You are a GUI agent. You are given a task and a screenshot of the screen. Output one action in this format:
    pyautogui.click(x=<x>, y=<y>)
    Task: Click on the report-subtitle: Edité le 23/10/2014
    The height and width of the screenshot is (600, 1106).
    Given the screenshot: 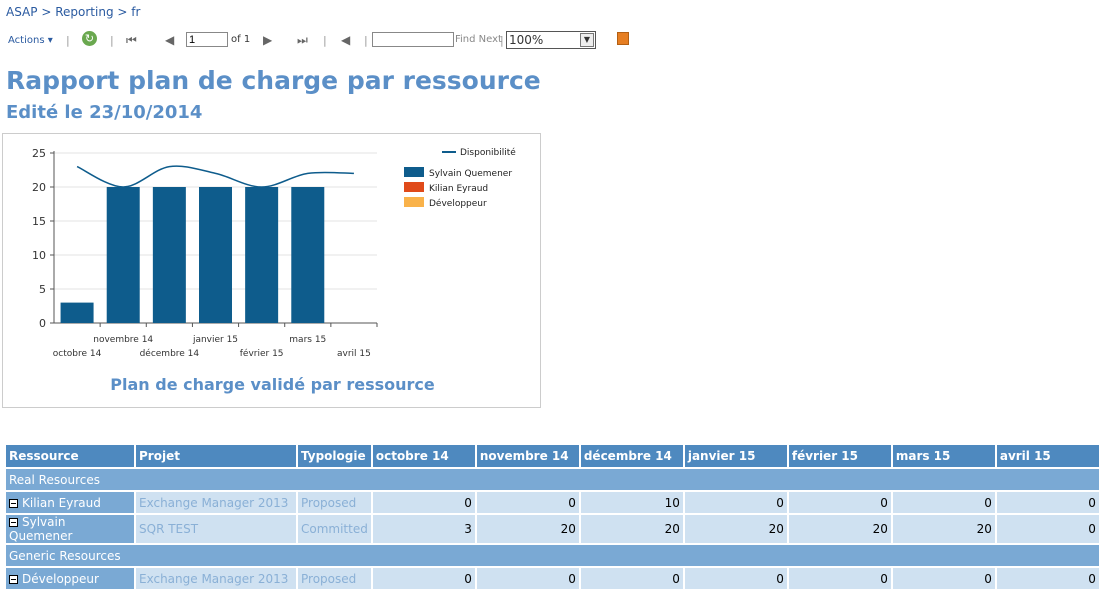 What is the action you would take?
    pyautogui.click(x=104, y=112)
    